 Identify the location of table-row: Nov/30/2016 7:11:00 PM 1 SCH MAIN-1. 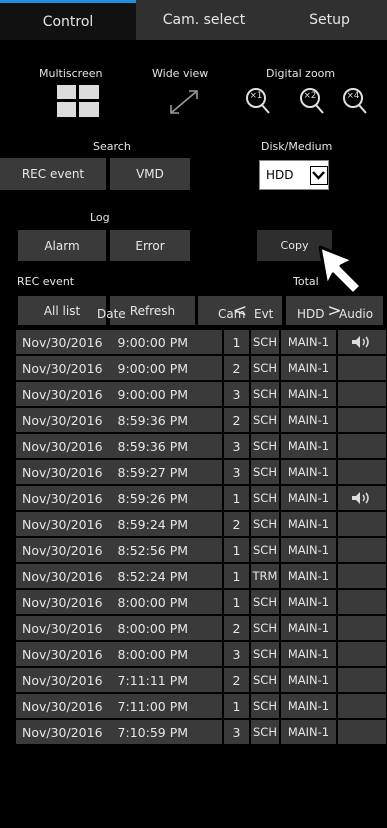
(201, 706).